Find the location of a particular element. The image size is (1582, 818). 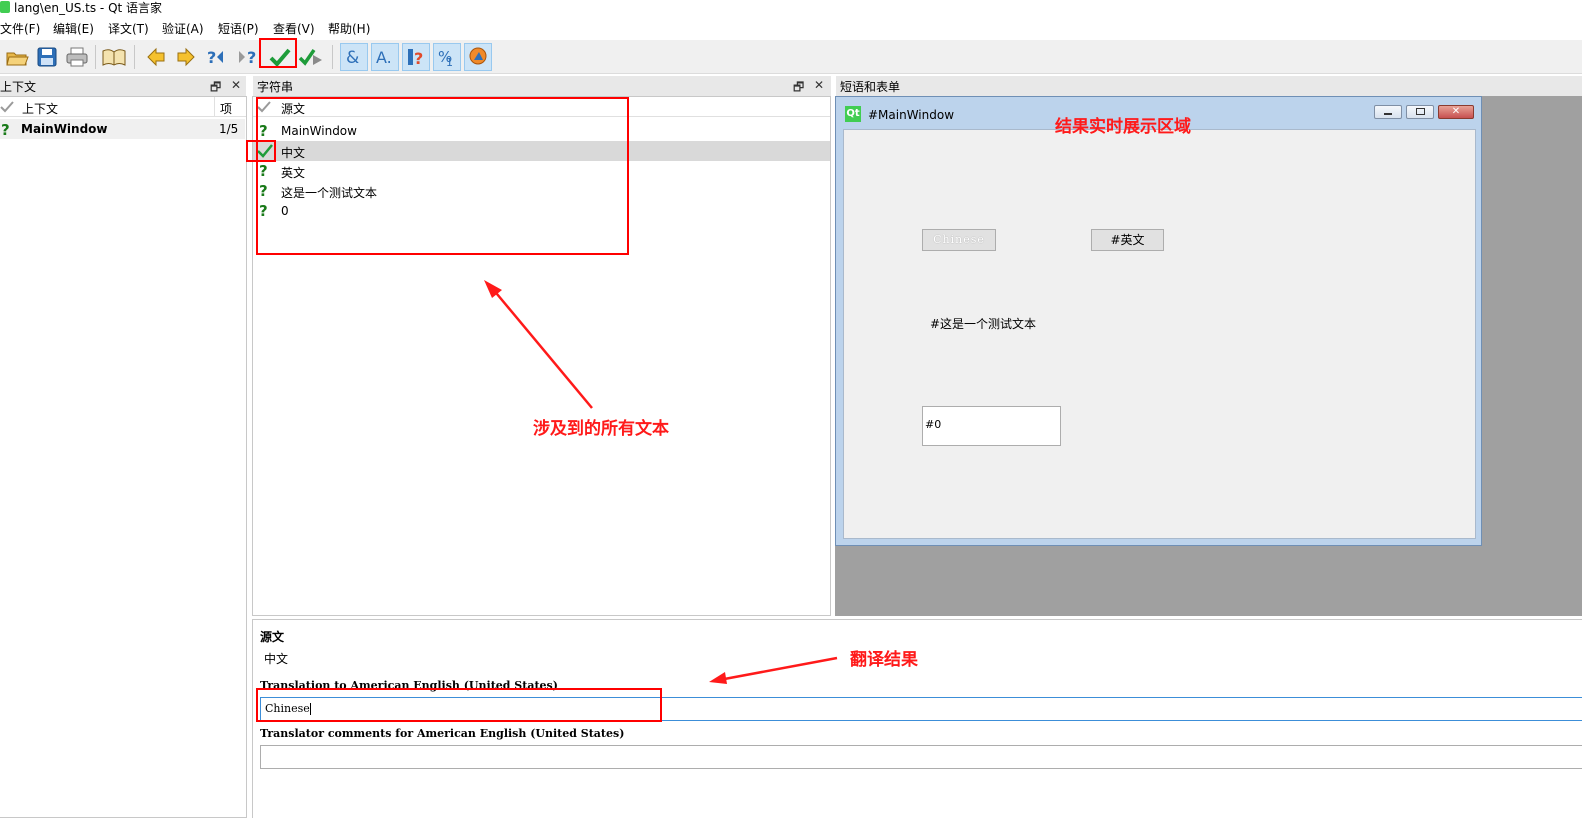

save-icon is located at coordinates (47, 57).